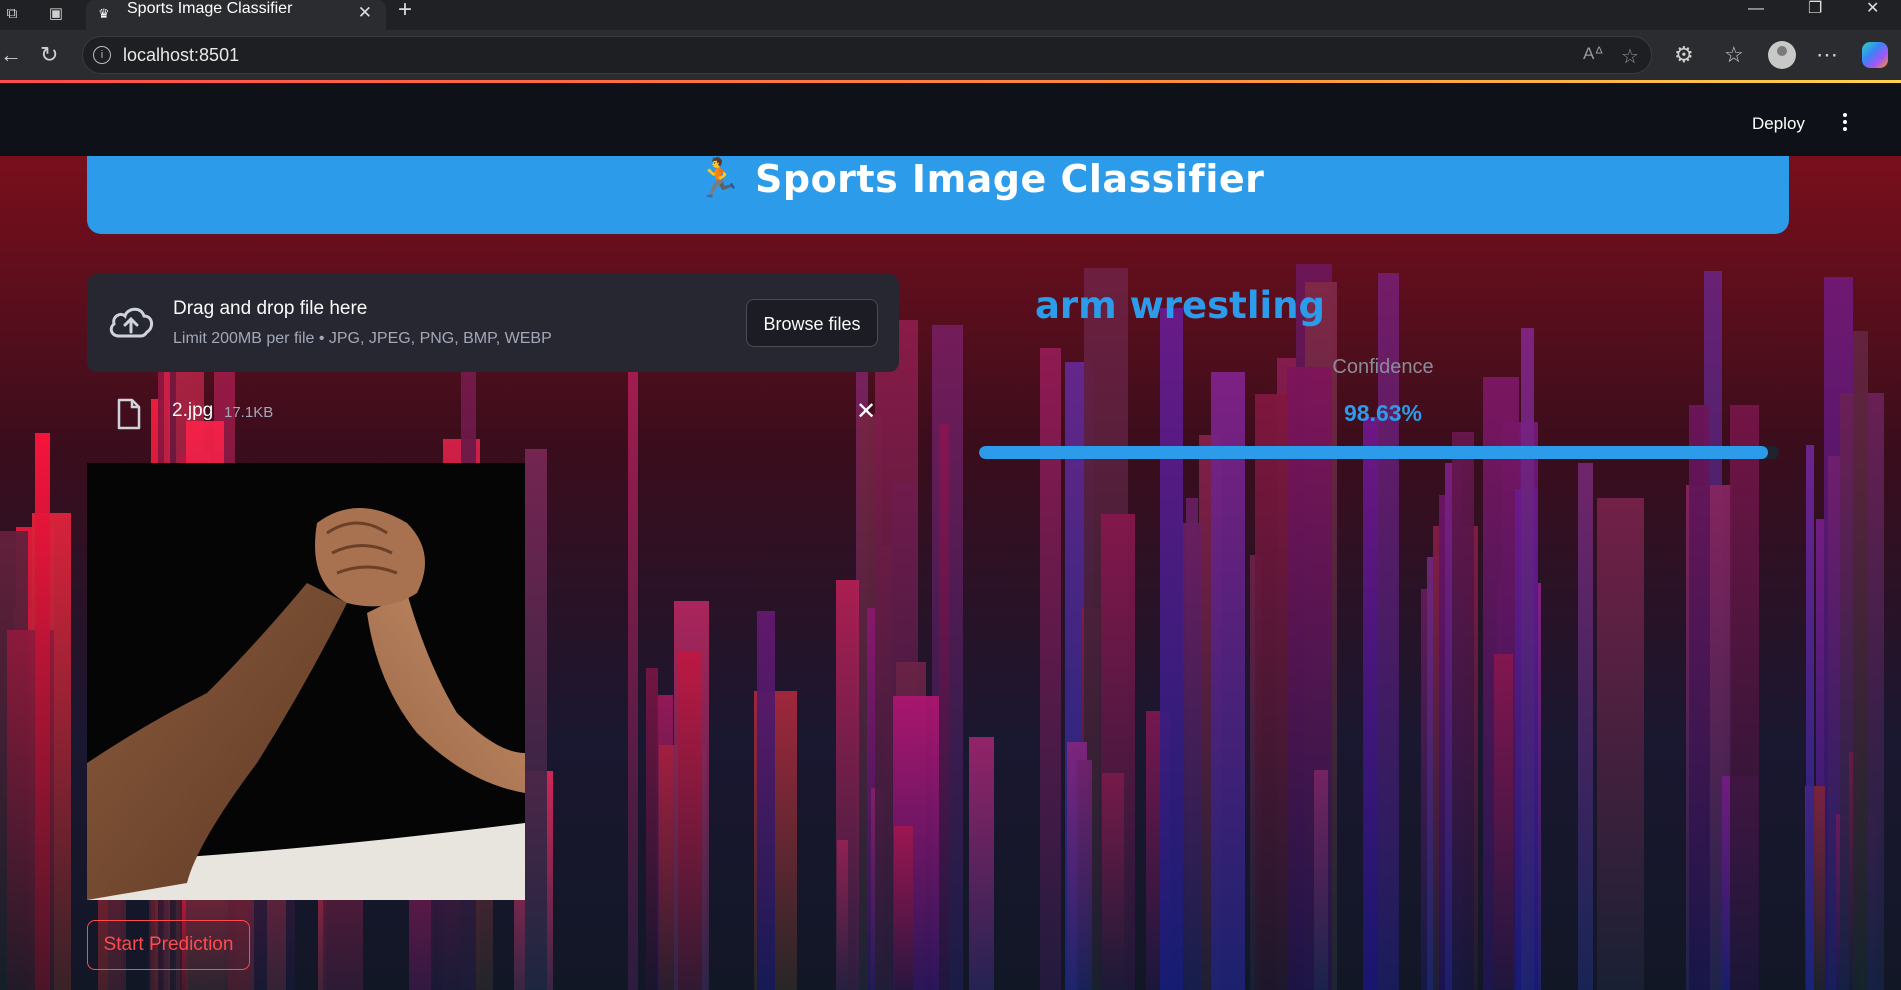 This screenshot has height=990, width=1901. Describe the element at coordinates (193, 410) in the screenshot. I see `uploaded-file-name: 2.jpg` at that location.